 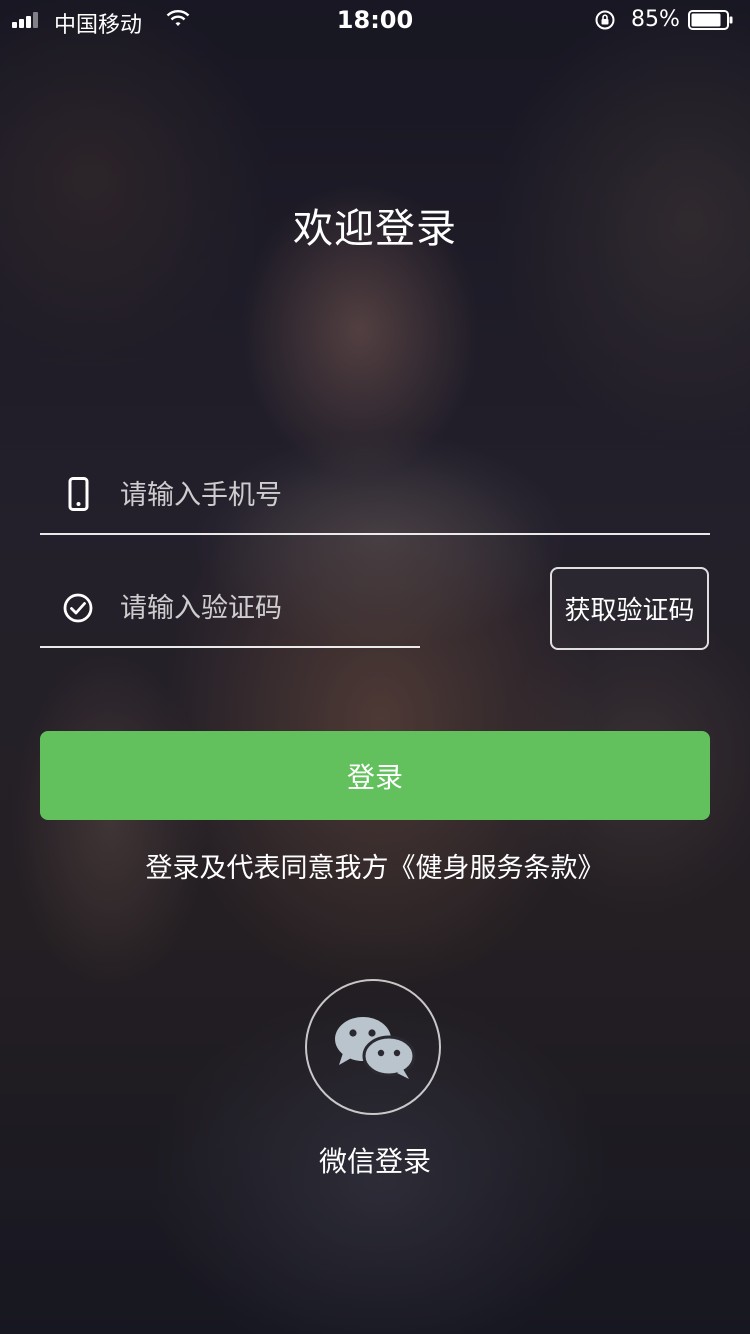 I want to click on phone-icon, so click(x=78, y=494).